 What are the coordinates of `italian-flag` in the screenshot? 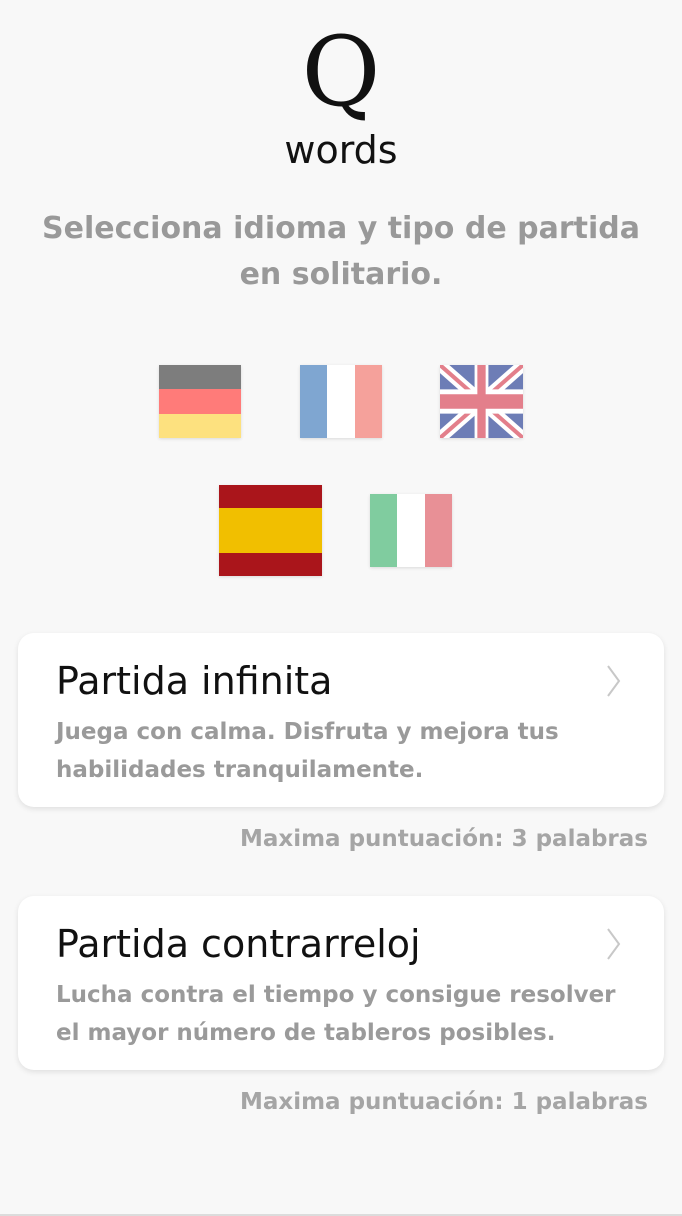 It's located at (411, 530).